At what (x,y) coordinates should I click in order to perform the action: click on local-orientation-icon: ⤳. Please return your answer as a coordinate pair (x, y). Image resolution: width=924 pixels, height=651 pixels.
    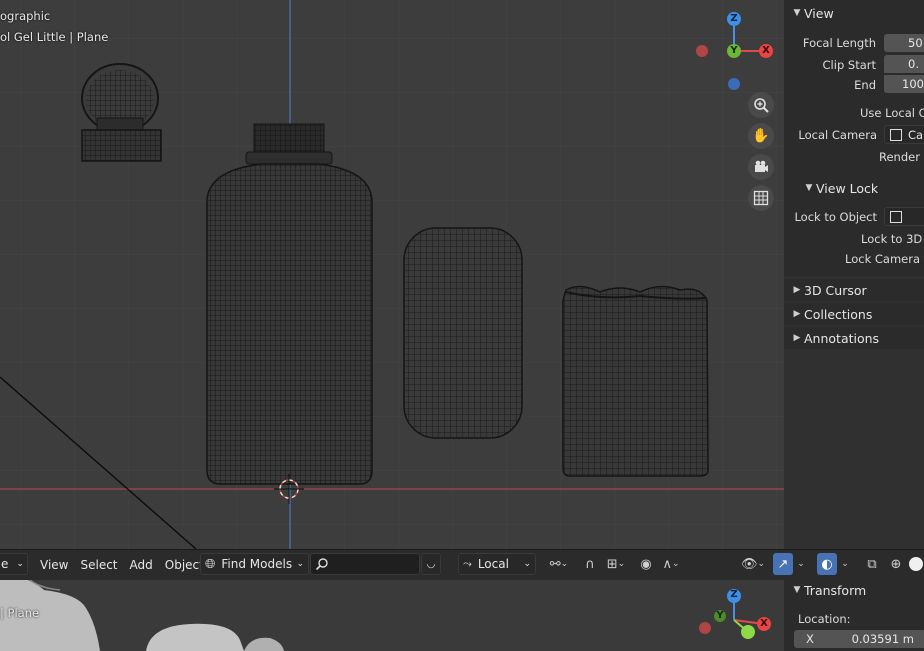
    Looking at the image, I should click on (467, 563).